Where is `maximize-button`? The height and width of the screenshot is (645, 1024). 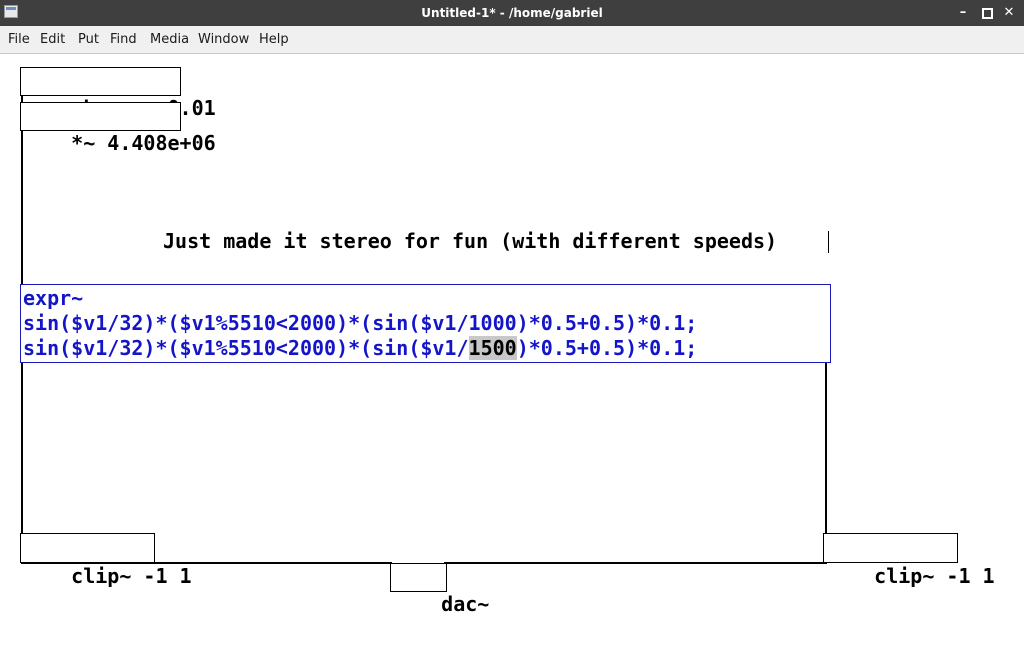 maximize-button is located at coordinates (987, 13).